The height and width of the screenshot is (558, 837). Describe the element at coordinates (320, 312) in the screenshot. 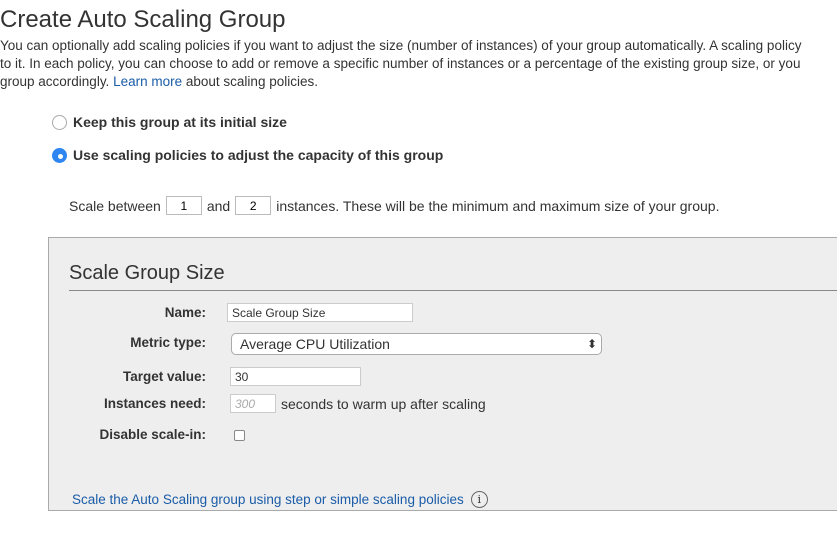

I see `name-input: Scale Group Size` at that location.